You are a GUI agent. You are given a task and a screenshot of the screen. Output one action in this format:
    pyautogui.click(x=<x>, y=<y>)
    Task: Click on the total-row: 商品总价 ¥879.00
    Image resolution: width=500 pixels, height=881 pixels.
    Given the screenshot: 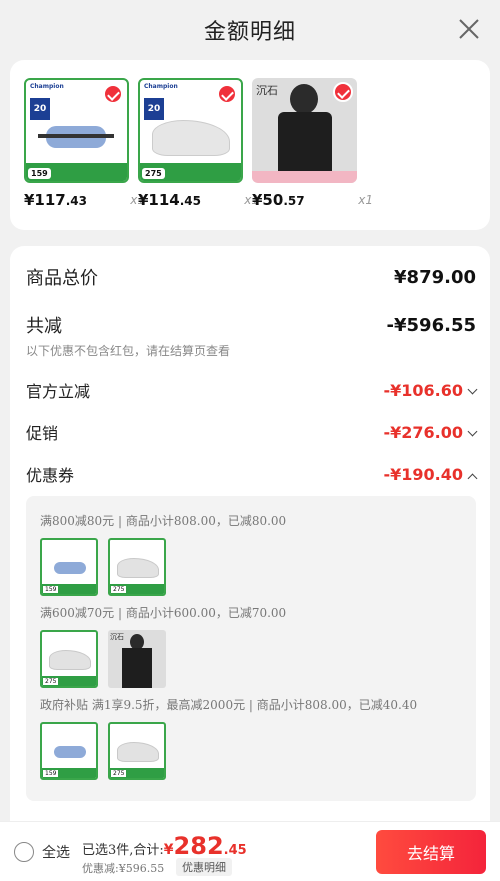 What is the action you would take?
    pyautogui.click(x=251, y=277)
    